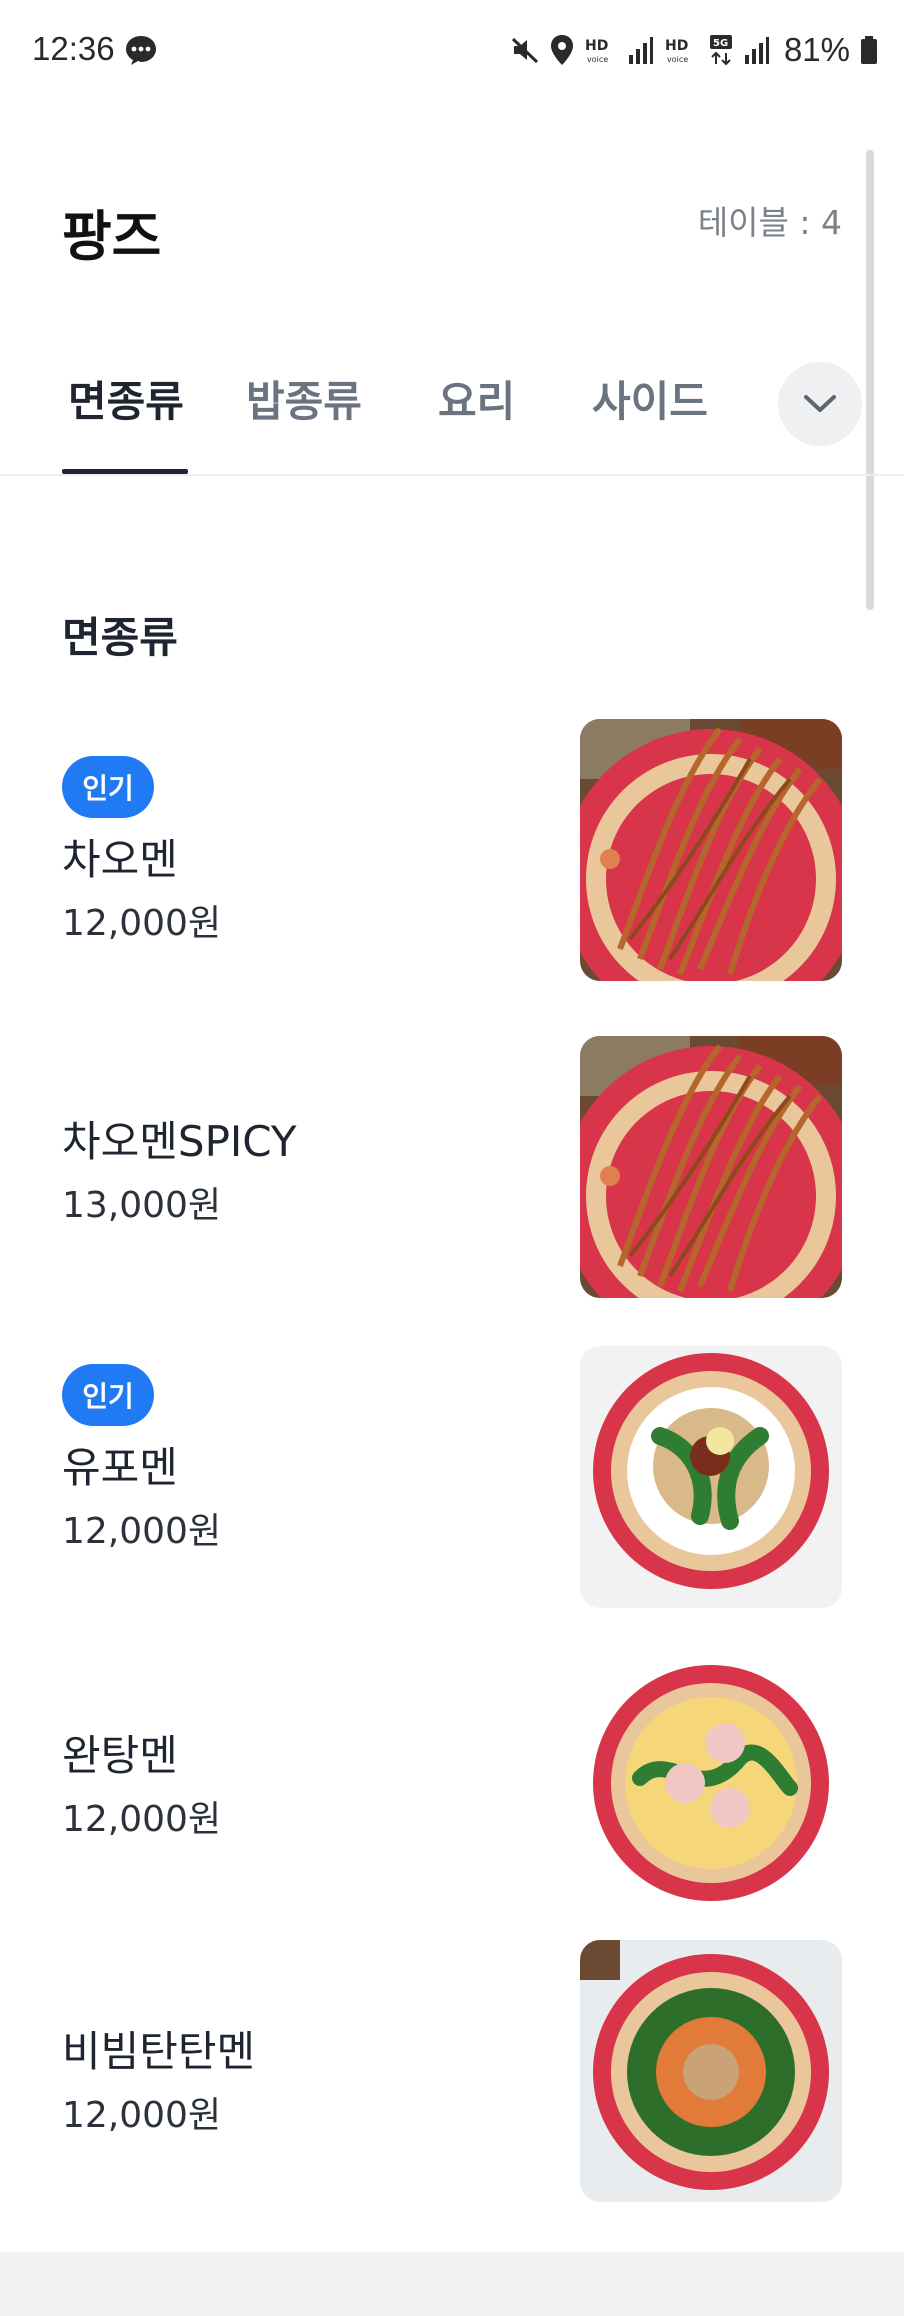  What do you see at coordinates (816, 49) in the screenshot?
I see `battery-percent: 81%` at bounding box center [816, 49].